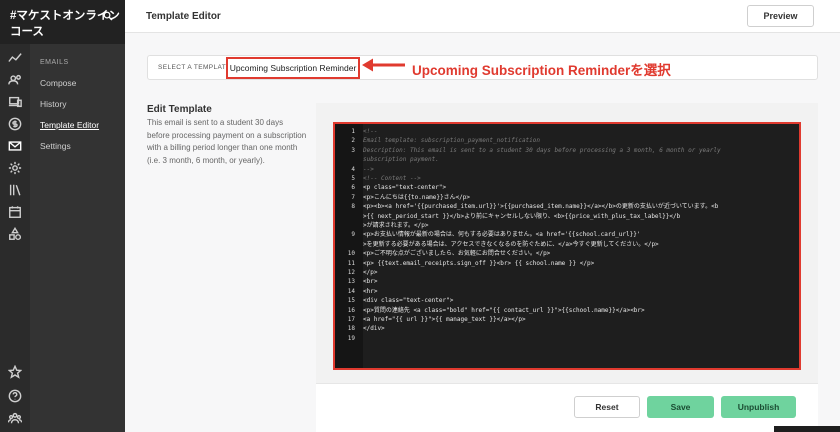 This screenshot has width=840, height=432. What do you see at coordinates (69, 125) in the screenshot?
I see `sidebar-item-template-editor: Template Editor` at bounding box center [69, 125].